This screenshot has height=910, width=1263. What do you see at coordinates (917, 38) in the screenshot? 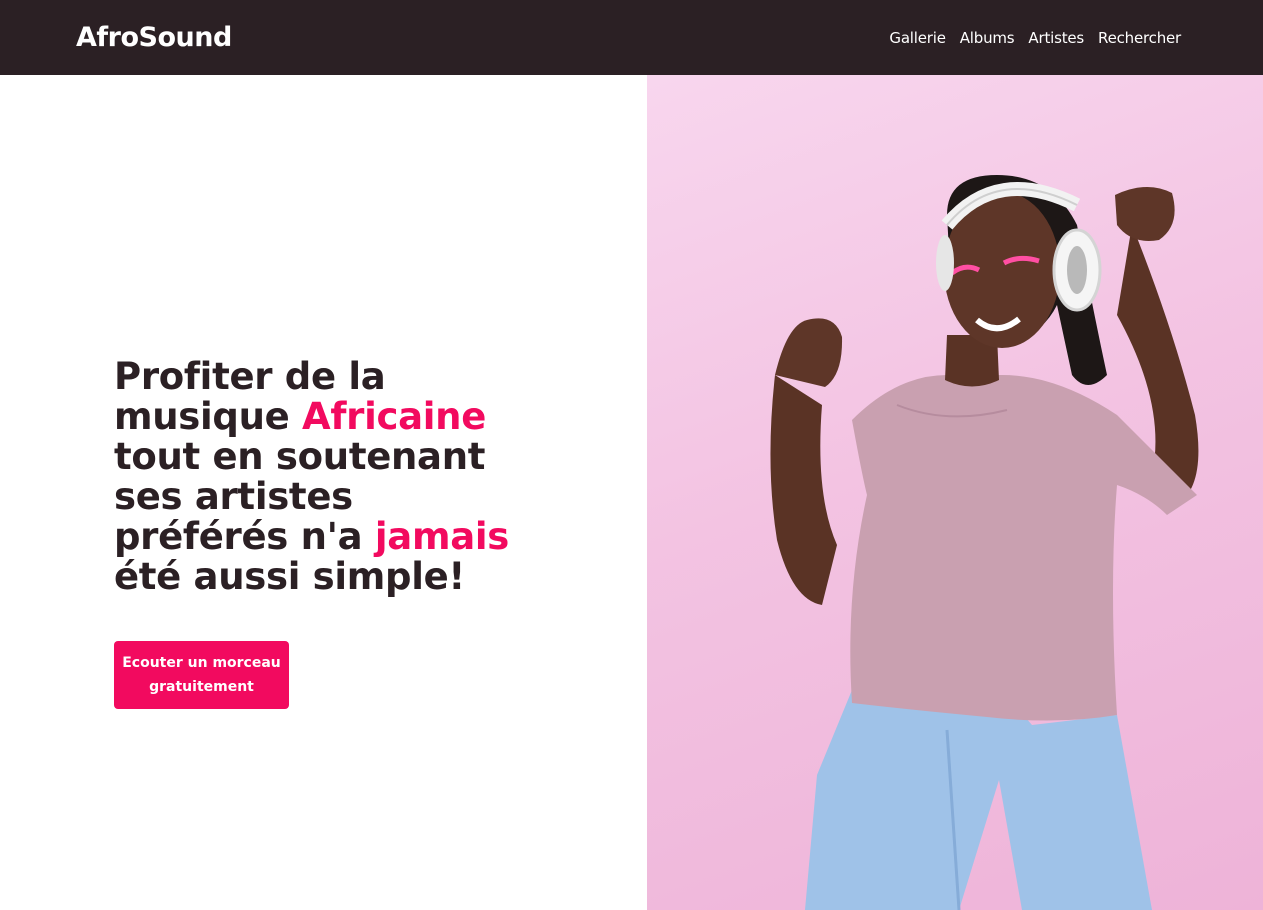
I see `nav-link-gallerie: Gallerie` at bounding box center [917, 38].